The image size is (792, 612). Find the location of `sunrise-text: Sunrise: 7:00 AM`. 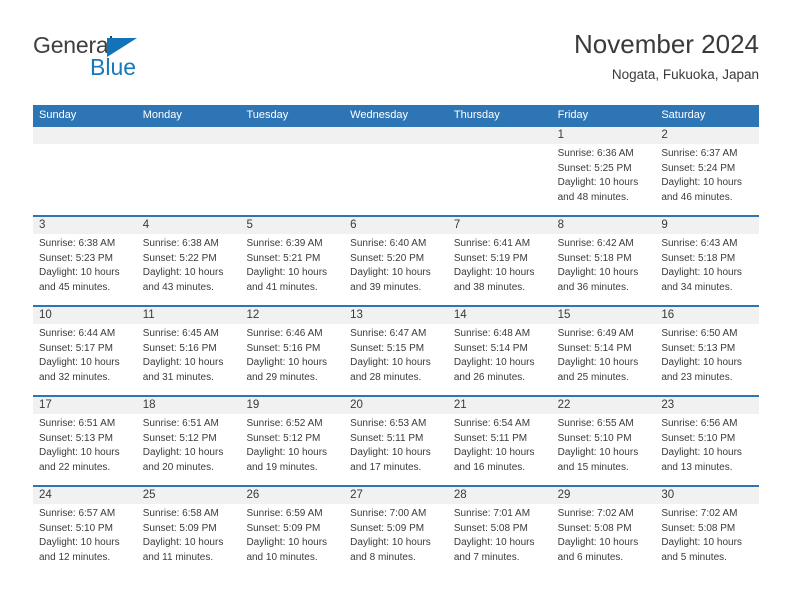

sunrise-text: Sunrise: 7:00 AM is located at coordinates (388, 513).